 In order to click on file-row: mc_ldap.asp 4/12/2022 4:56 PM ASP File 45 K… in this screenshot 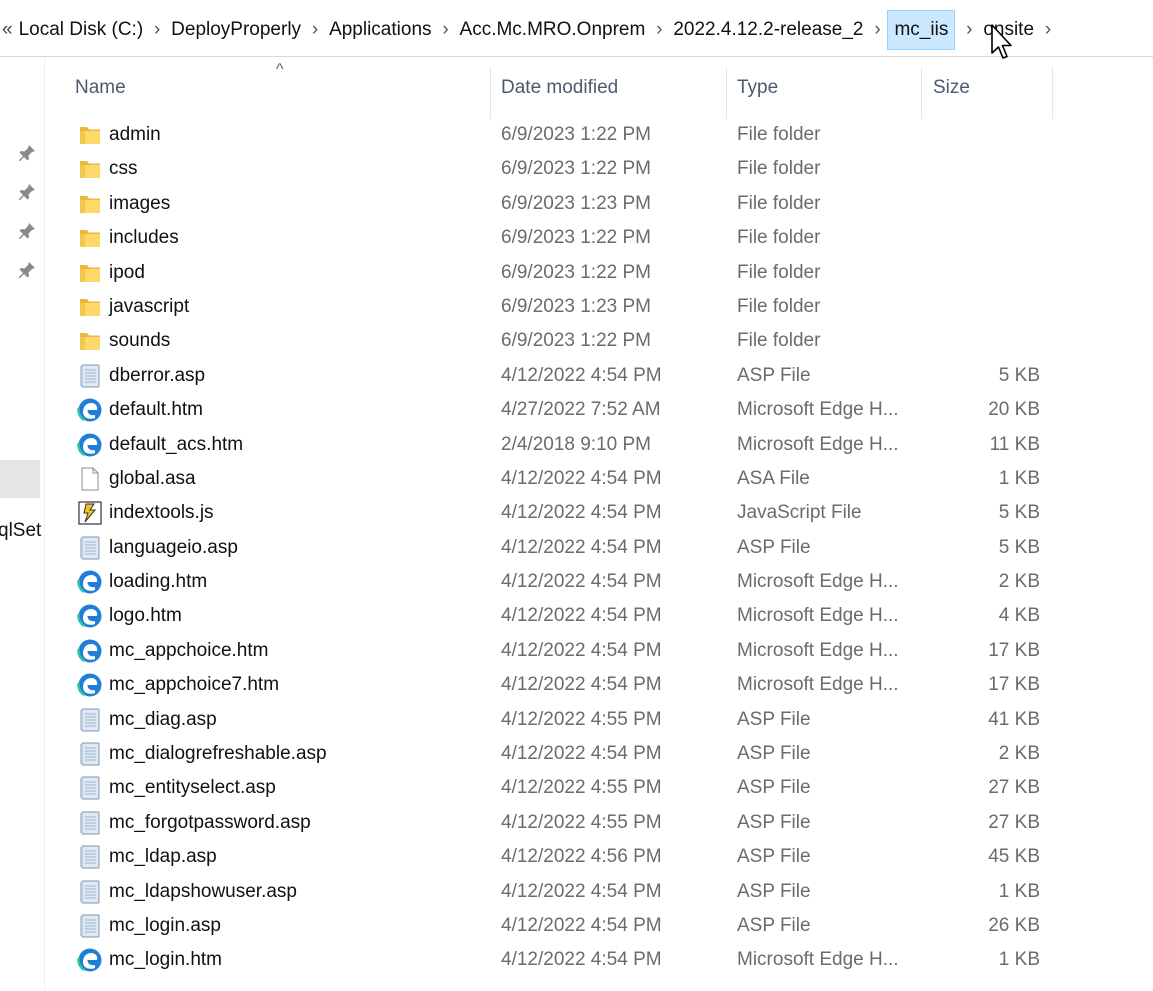, I will do `click(598, 856)`.